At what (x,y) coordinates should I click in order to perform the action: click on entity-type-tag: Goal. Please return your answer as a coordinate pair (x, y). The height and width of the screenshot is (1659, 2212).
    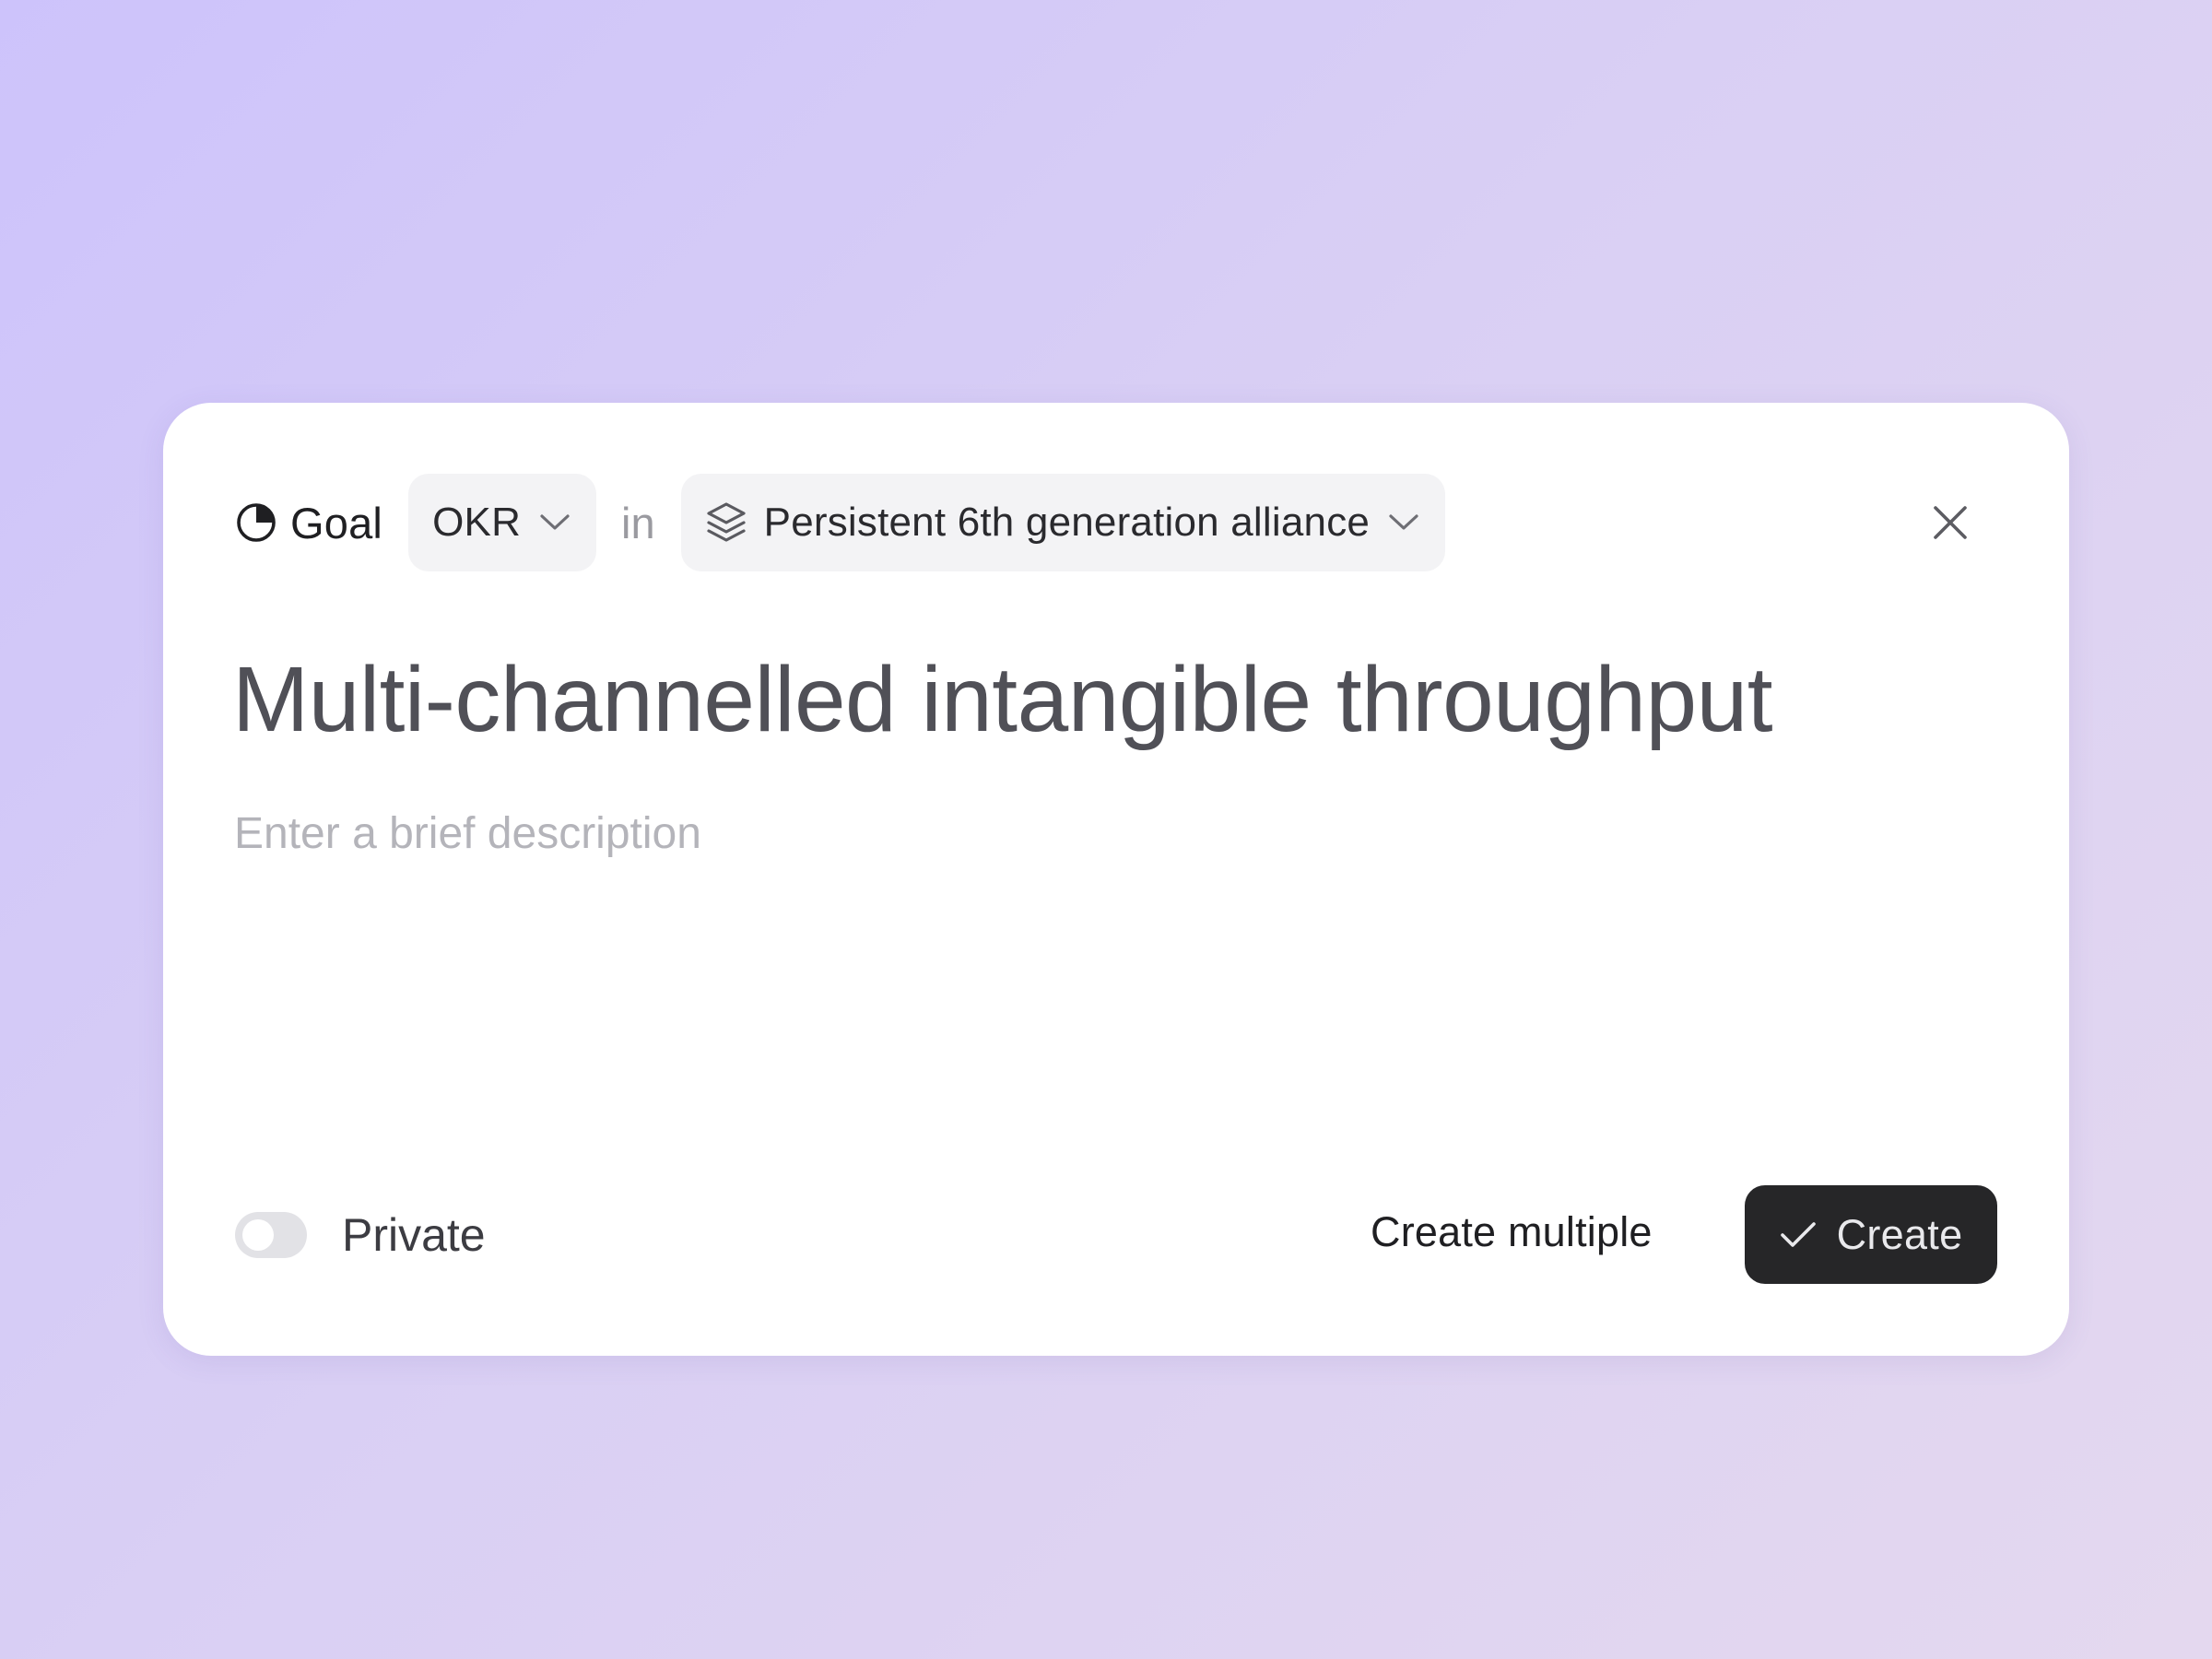
    Looking at the image, I should click on (308, 523).